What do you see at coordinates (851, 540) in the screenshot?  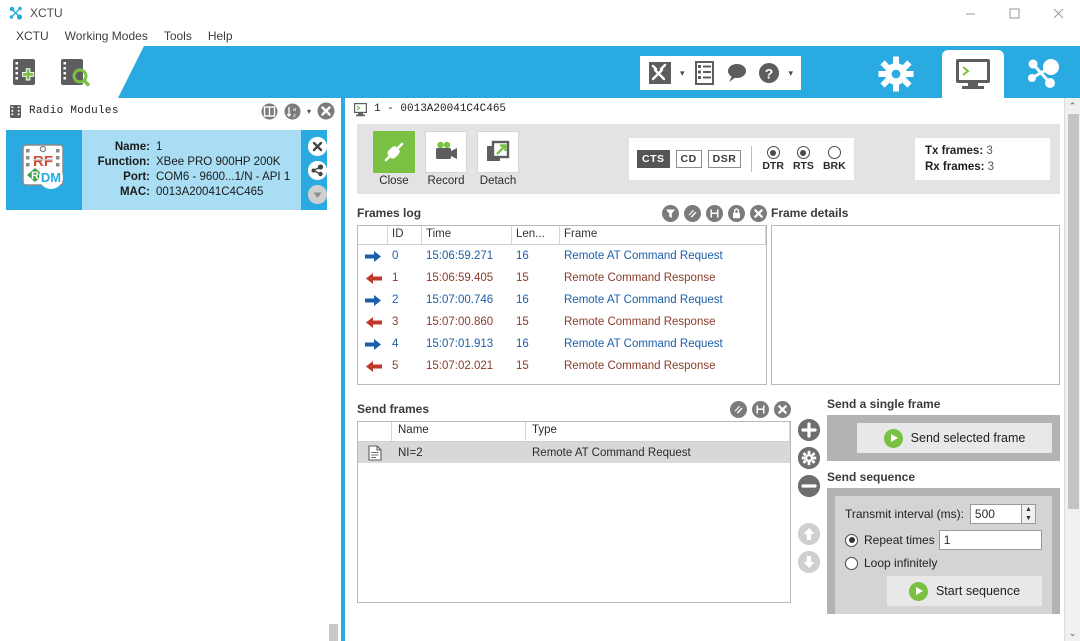 I see `repeat-times-radio` at bounding box center [851, 540].